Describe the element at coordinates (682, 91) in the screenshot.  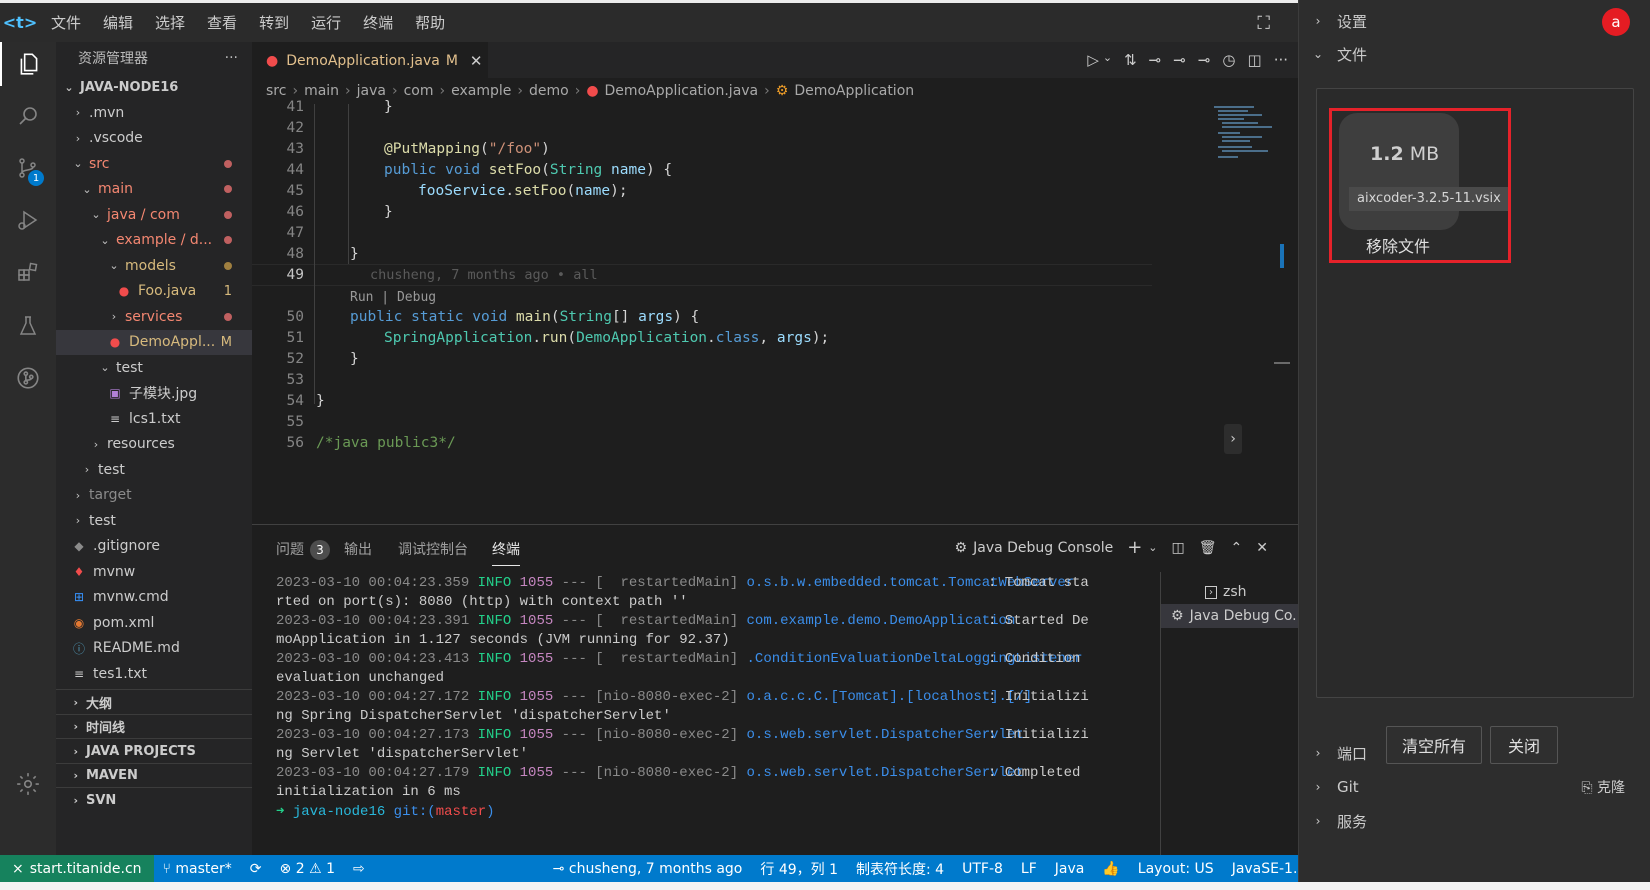
I see `breadcrumb-file: DemoApplication.java` at that location.